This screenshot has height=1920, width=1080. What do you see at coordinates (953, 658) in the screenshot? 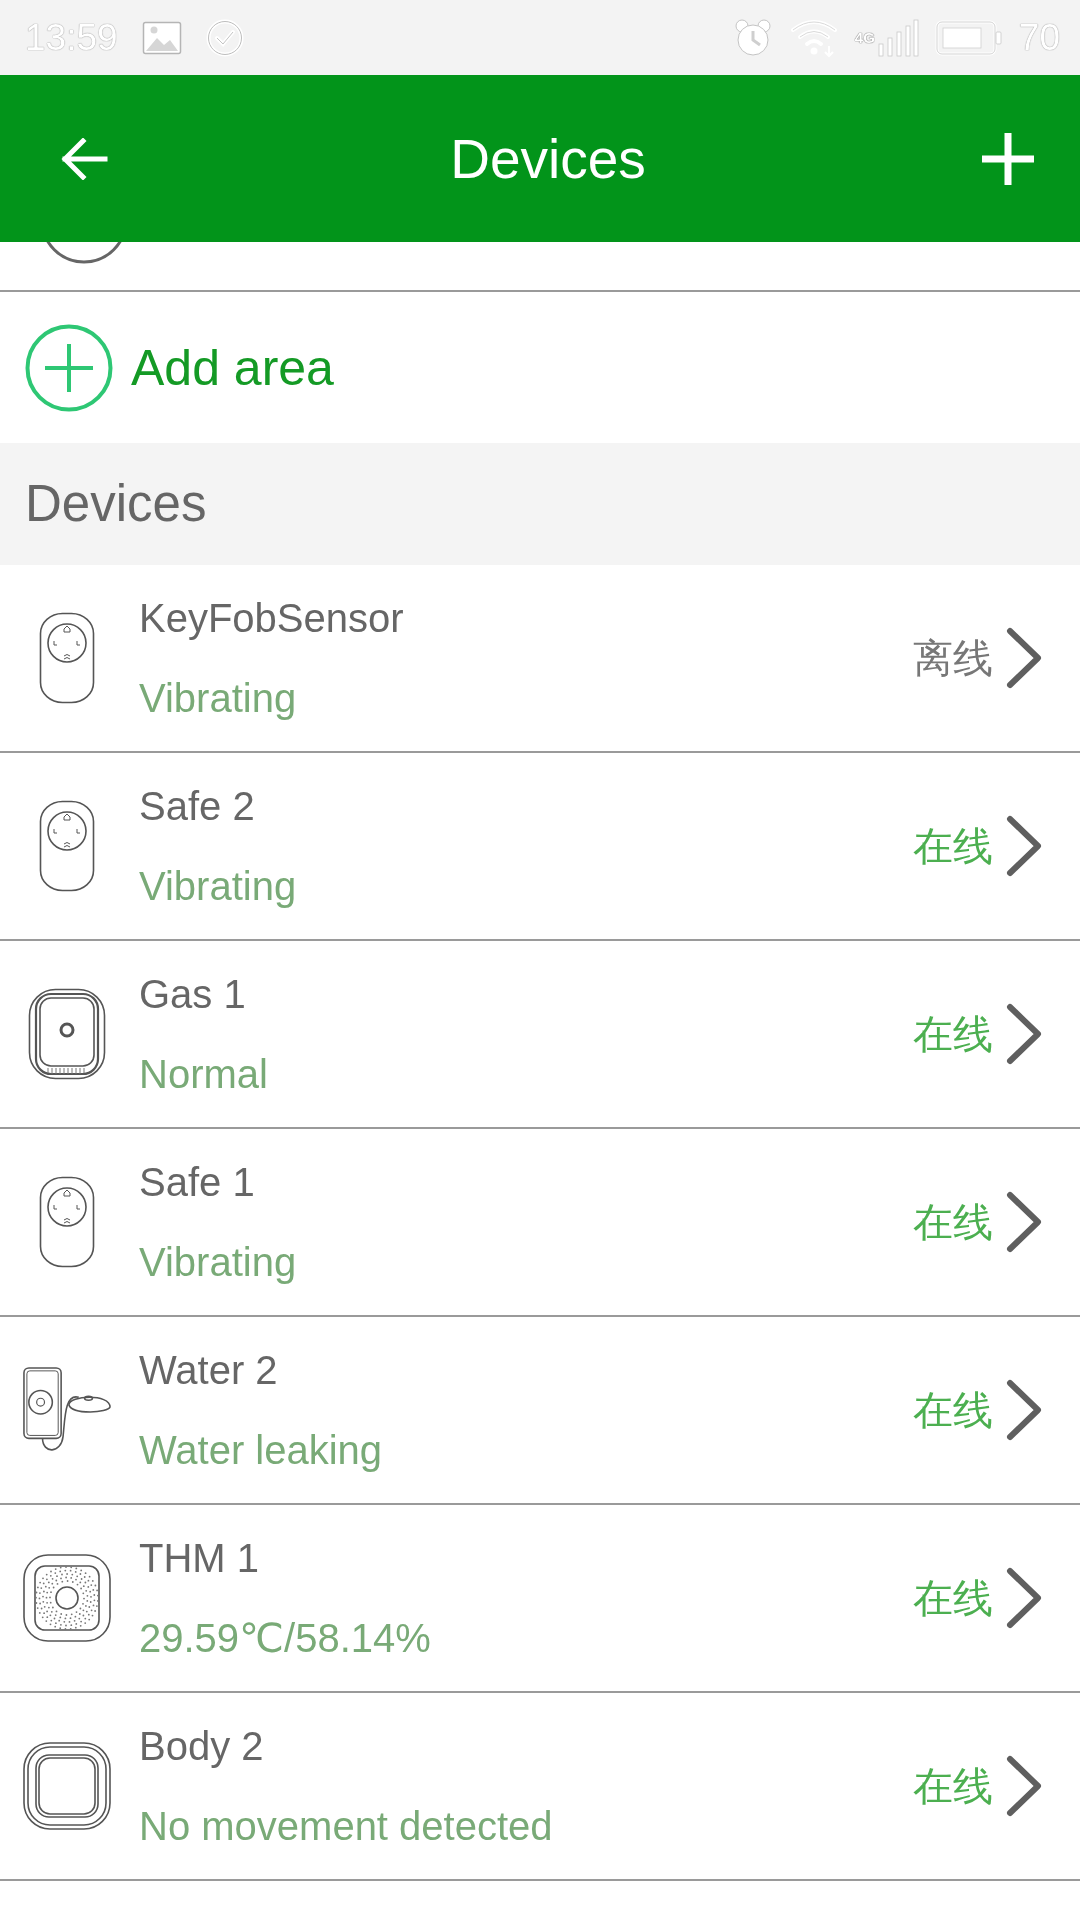
I see `connection-status: 离线` at bounding box center [953, 658].